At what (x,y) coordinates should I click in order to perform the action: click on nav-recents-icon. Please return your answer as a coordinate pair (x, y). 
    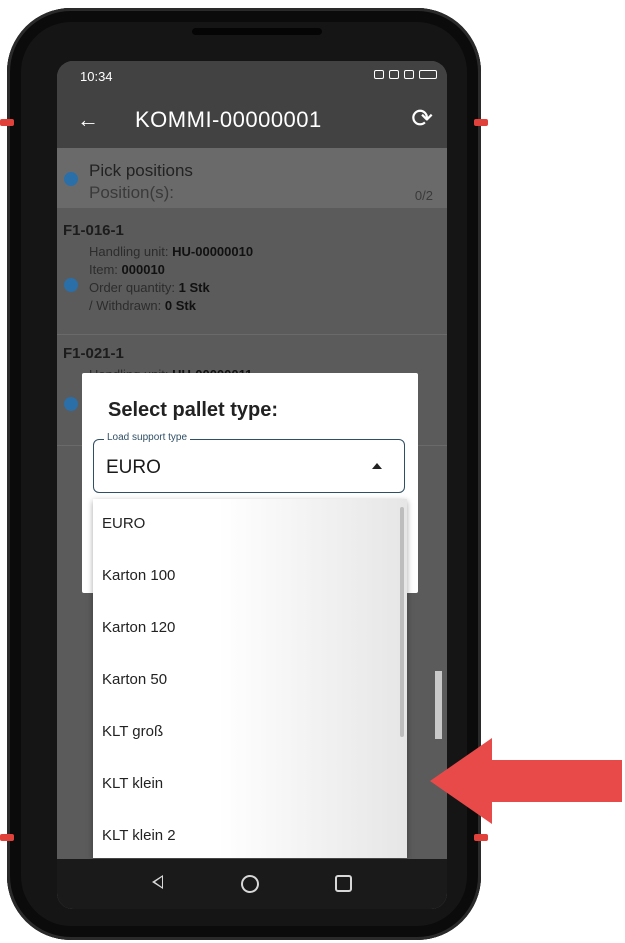
    Looking at the image, I should click on (343, 883).